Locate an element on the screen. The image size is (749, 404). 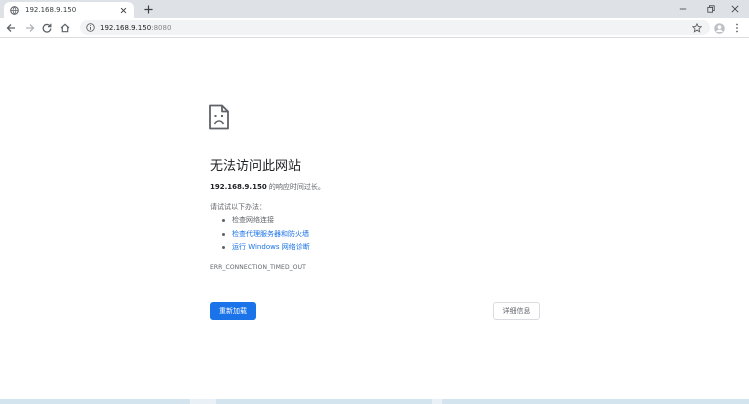
new-tab-button is located at coordinates (148, 9).